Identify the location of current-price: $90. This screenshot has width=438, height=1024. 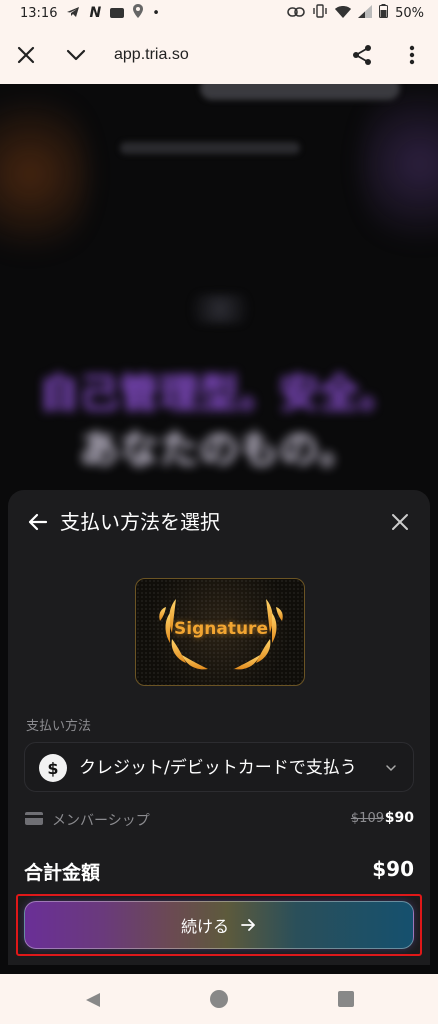
(399, 818).